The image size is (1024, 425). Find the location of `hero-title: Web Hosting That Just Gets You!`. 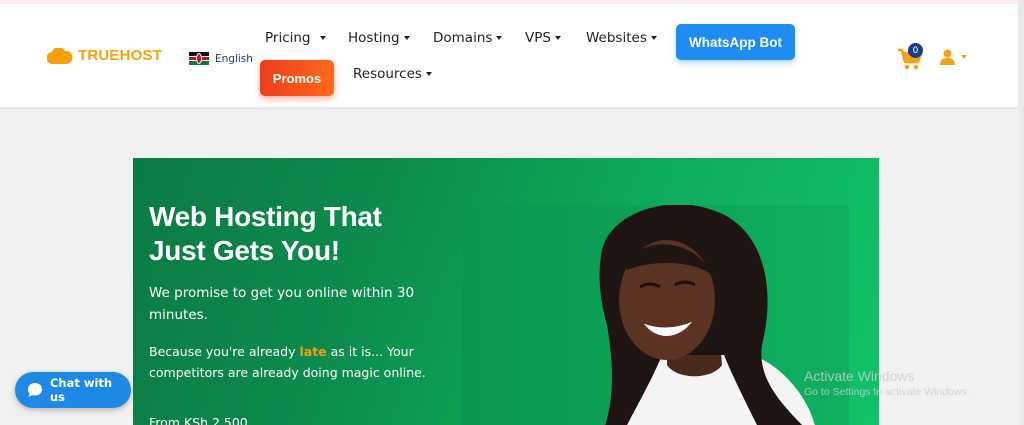

hero-title: Web Hosting That Just Gets You! is located at coordinates (265, 233).